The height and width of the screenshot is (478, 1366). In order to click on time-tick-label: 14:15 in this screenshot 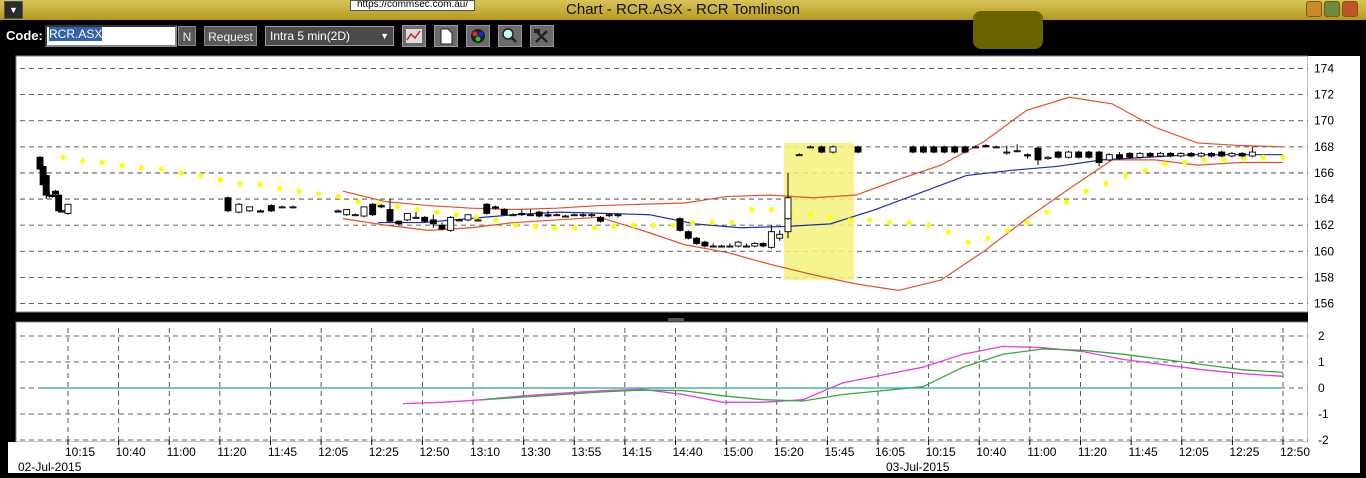, I will do `click(637, 452)`.